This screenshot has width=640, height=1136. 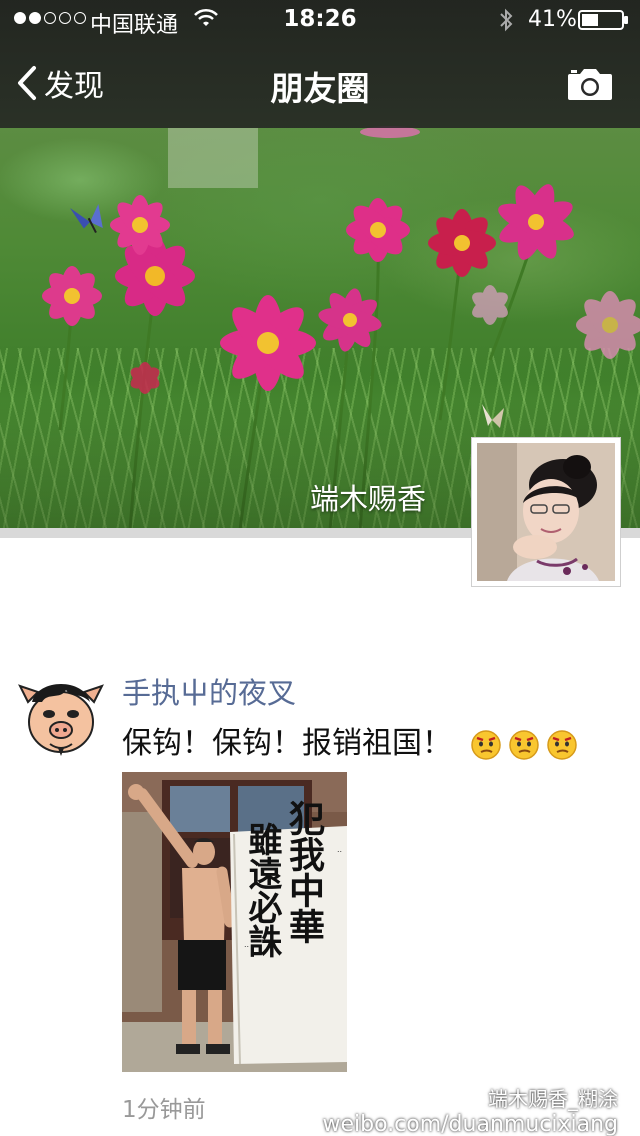 I want to click on weibo-logo-icon, so click(x=459, y=1098).